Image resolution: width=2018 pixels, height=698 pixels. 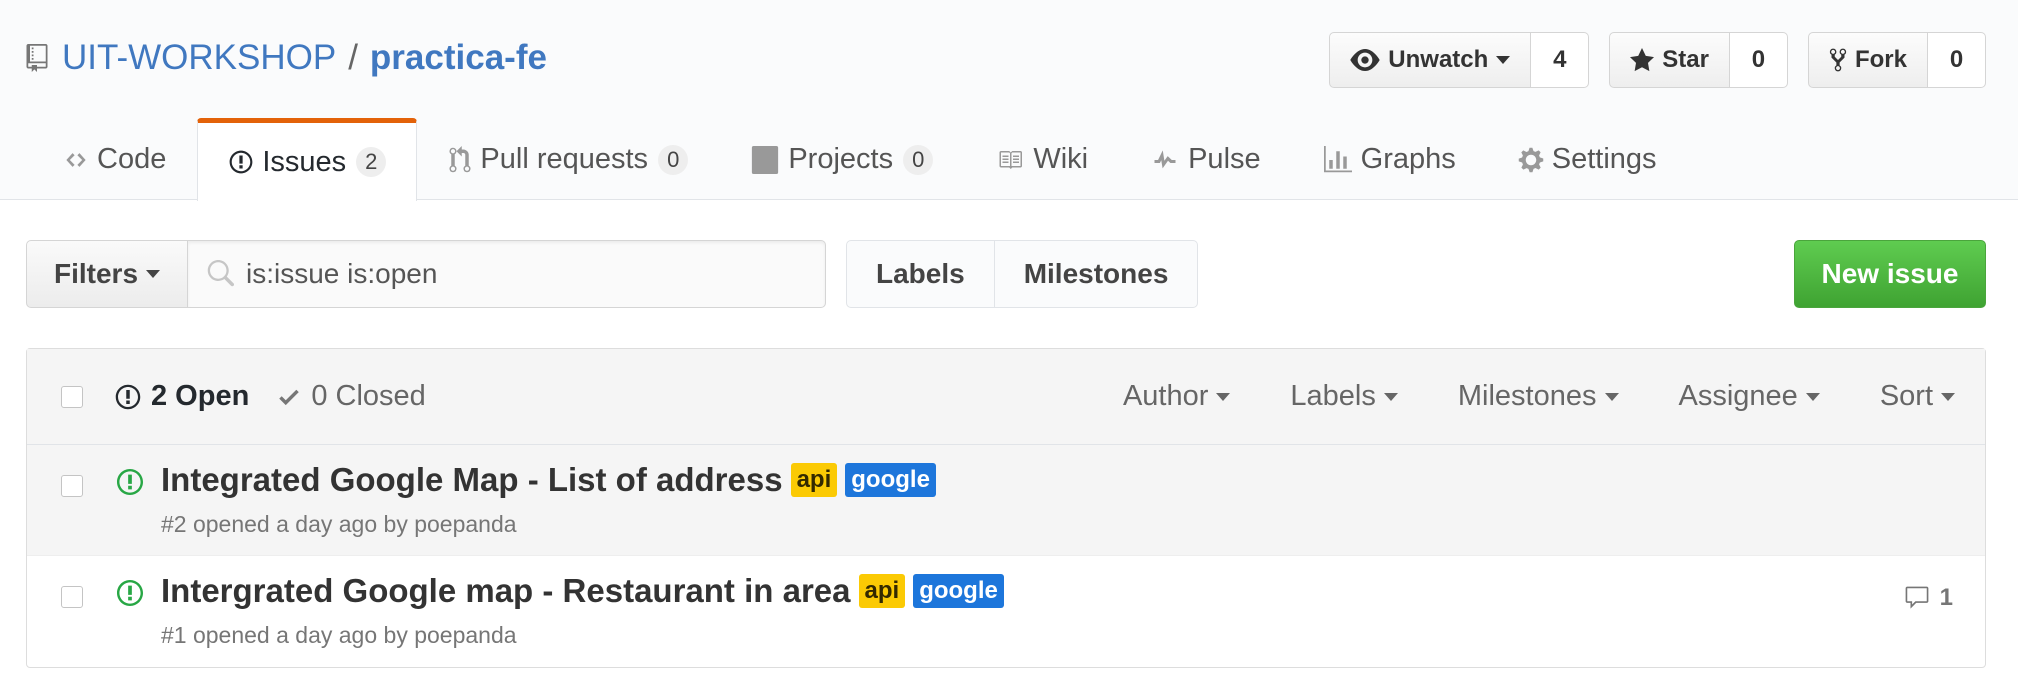 I want to click on tab-settings: Settings, so click(x=1587, y=159).